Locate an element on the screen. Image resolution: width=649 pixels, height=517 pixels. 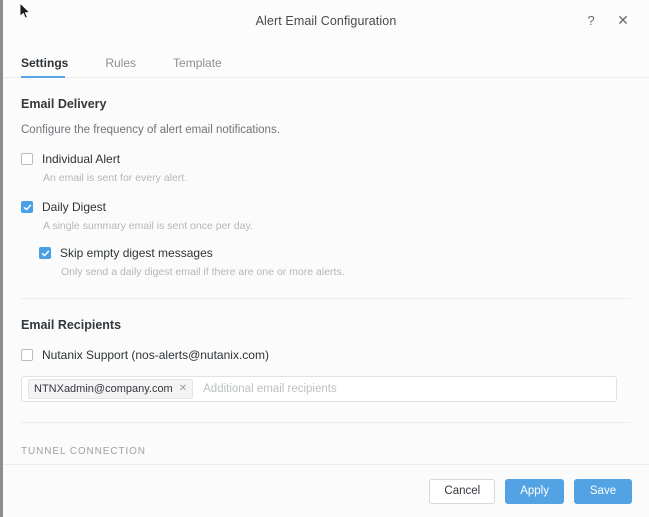
tab-settings: Settings is located at coordinates (52, 67).